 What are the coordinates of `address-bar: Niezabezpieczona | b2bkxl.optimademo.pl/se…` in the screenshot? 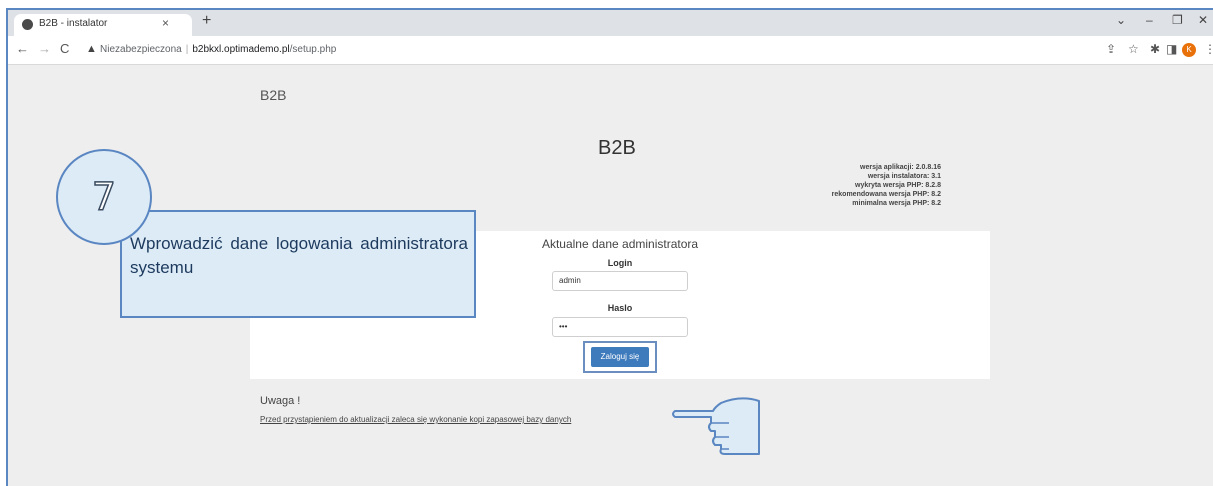 It's located at (218, 49).